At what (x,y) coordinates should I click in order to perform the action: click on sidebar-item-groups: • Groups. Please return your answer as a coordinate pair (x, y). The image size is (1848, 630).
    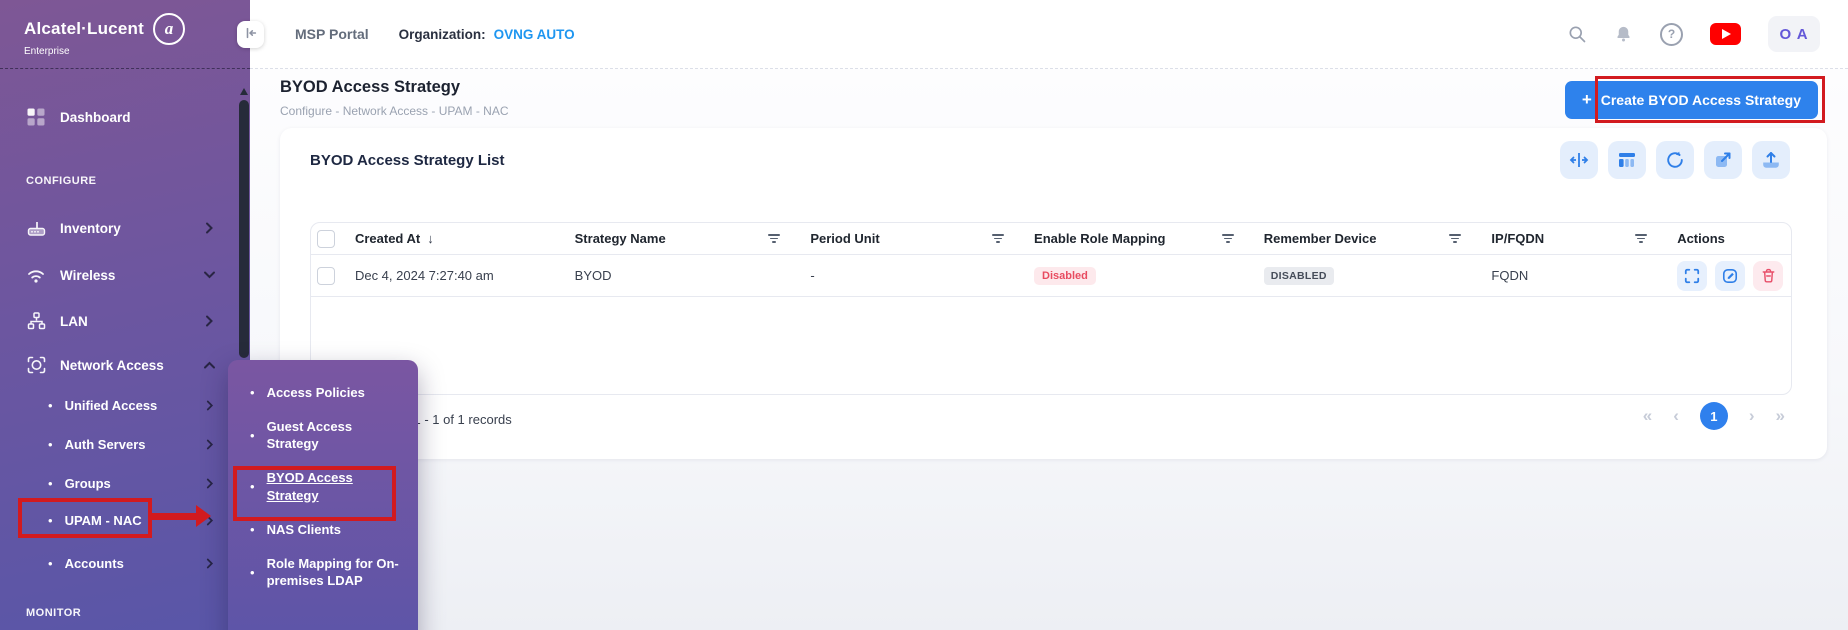
    Looking at the image, I should click on (125, 483).